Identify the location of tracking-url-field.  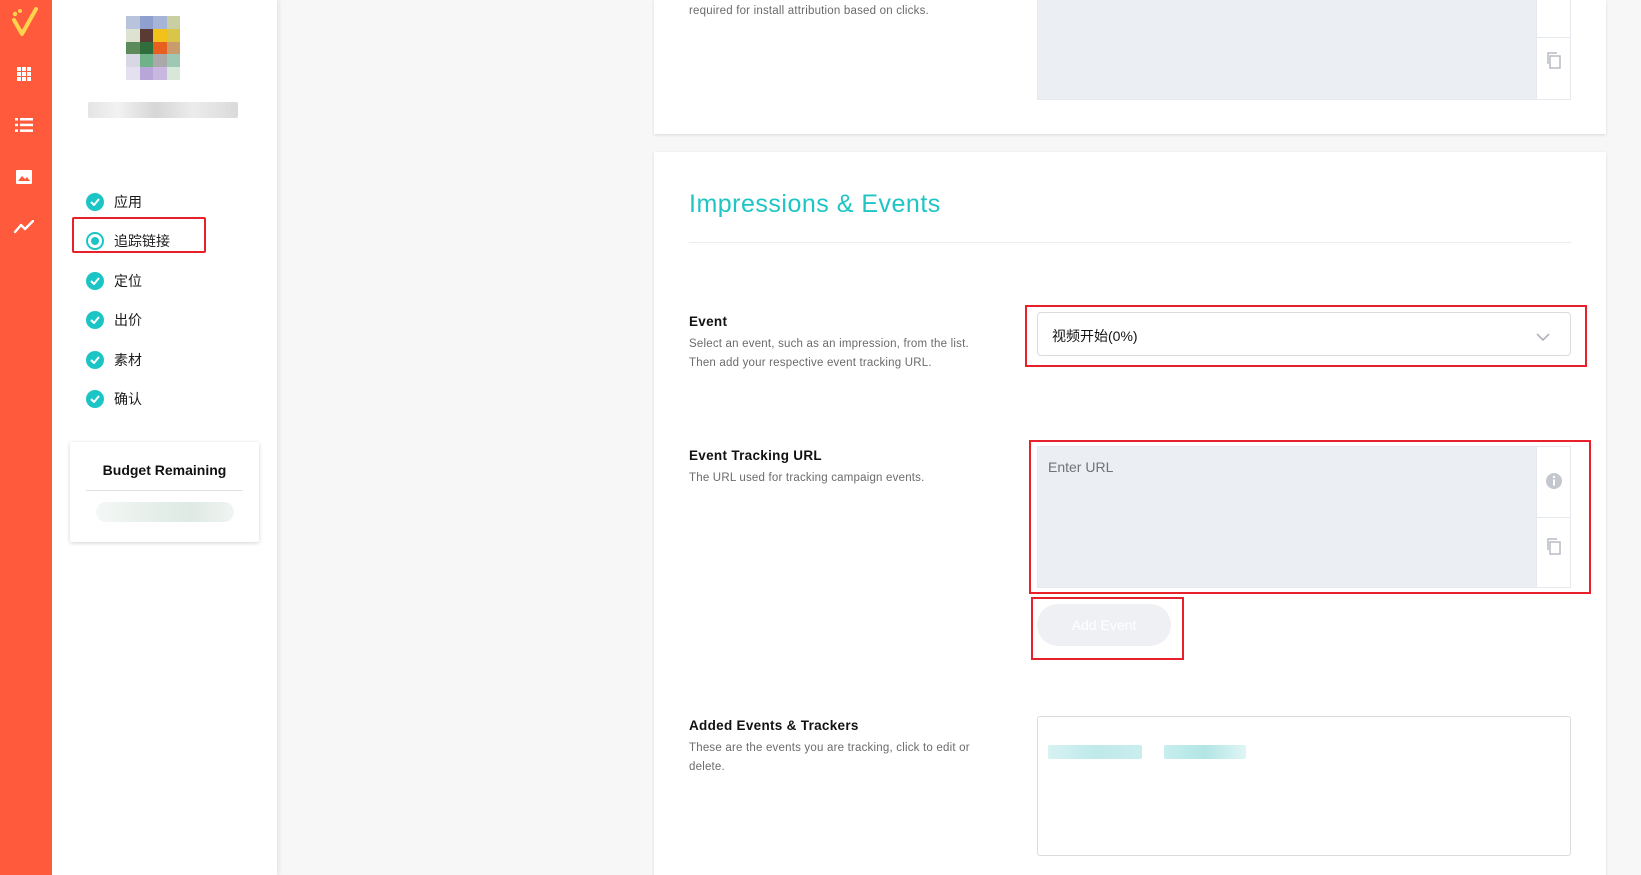
(1304, 517).